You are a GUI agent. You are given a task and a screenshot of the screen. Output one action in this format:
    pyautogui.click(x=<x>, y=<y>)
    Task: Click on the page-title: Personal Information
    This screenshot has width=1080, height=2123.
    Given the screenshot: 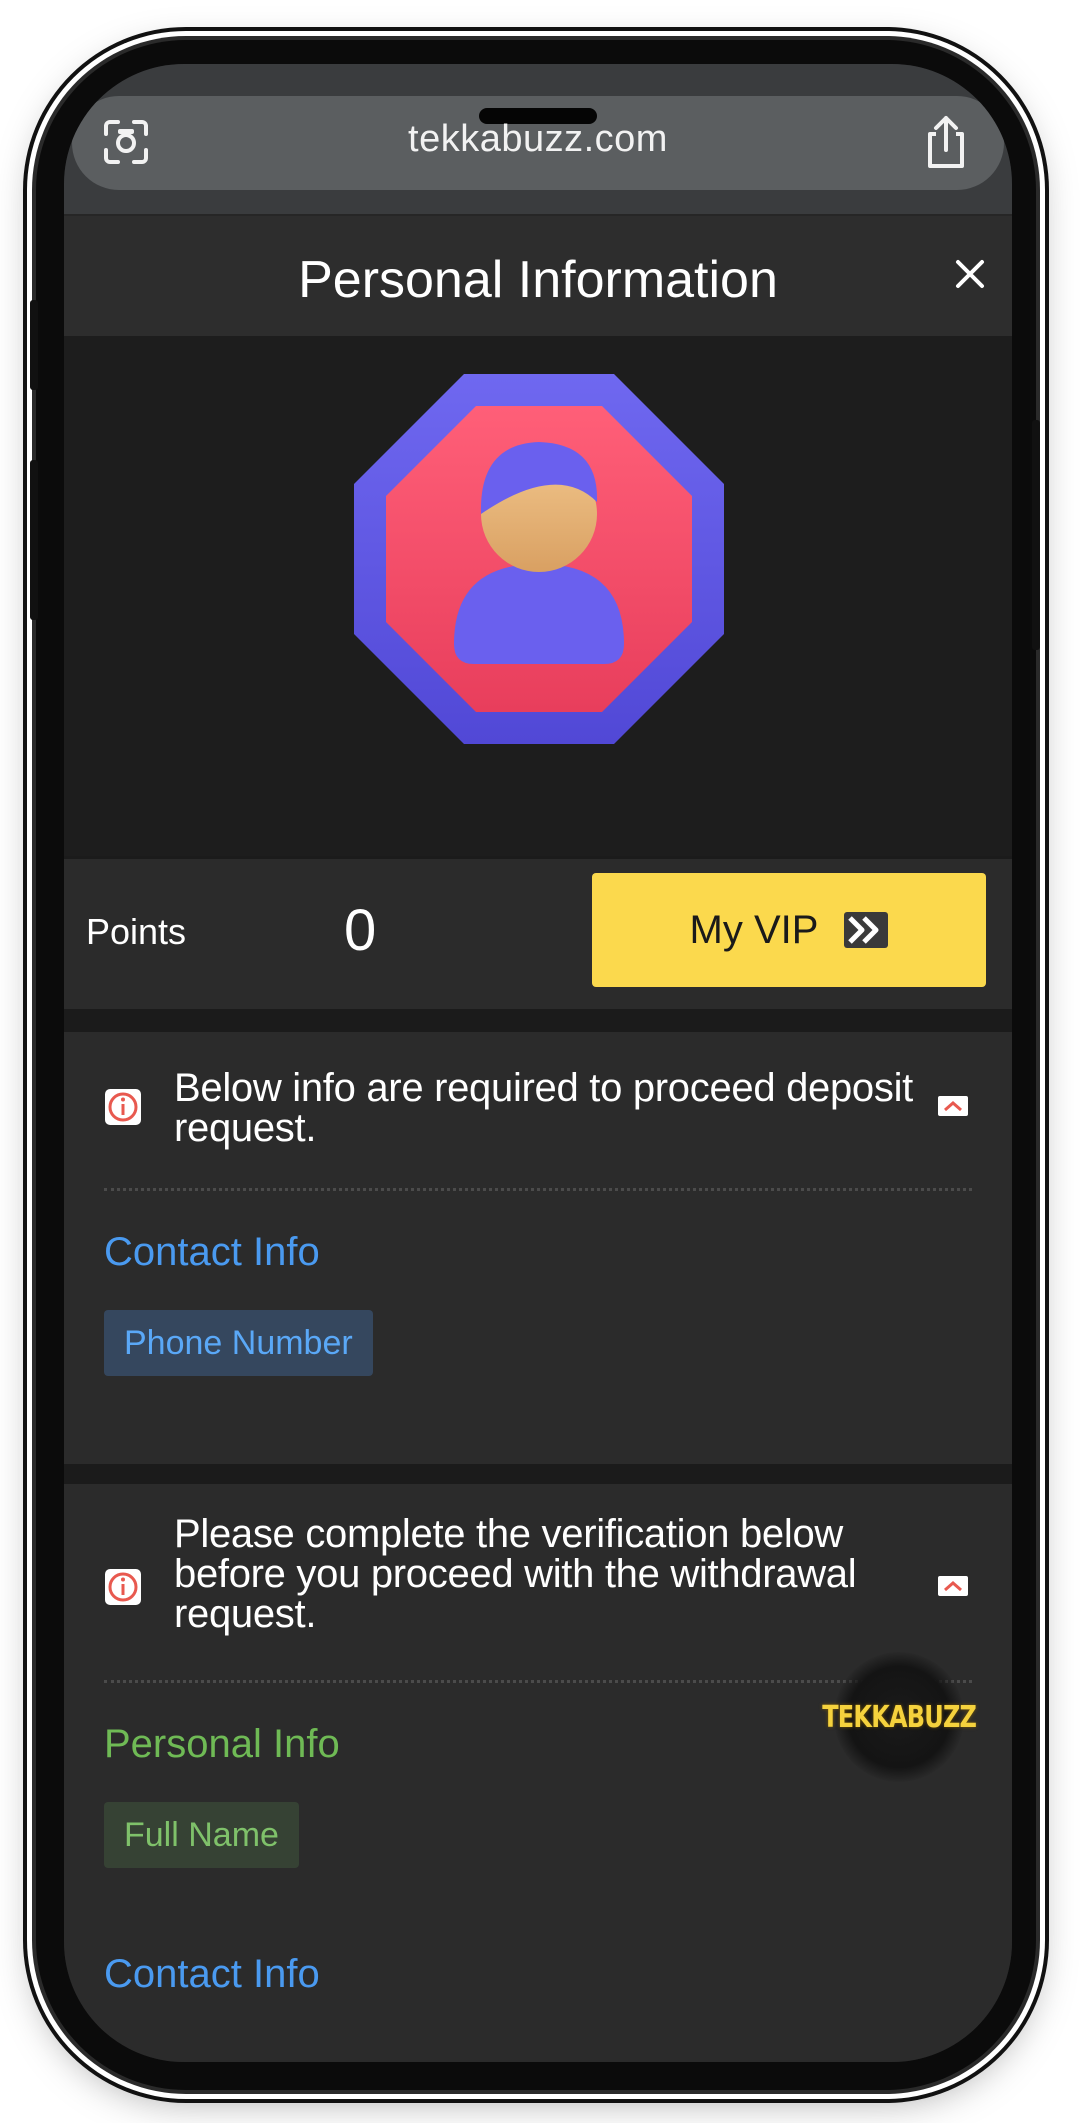 What is the action you would take?
    pyautogui.click(x=538, y=280)
    